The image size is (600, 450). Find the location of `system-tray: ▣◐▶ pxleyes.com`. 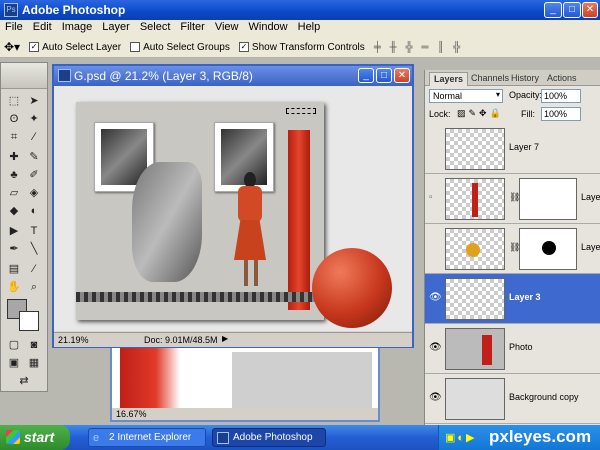

system-tray: ▣◐▶ pxleyes.com is located at coordinates (519, 437).